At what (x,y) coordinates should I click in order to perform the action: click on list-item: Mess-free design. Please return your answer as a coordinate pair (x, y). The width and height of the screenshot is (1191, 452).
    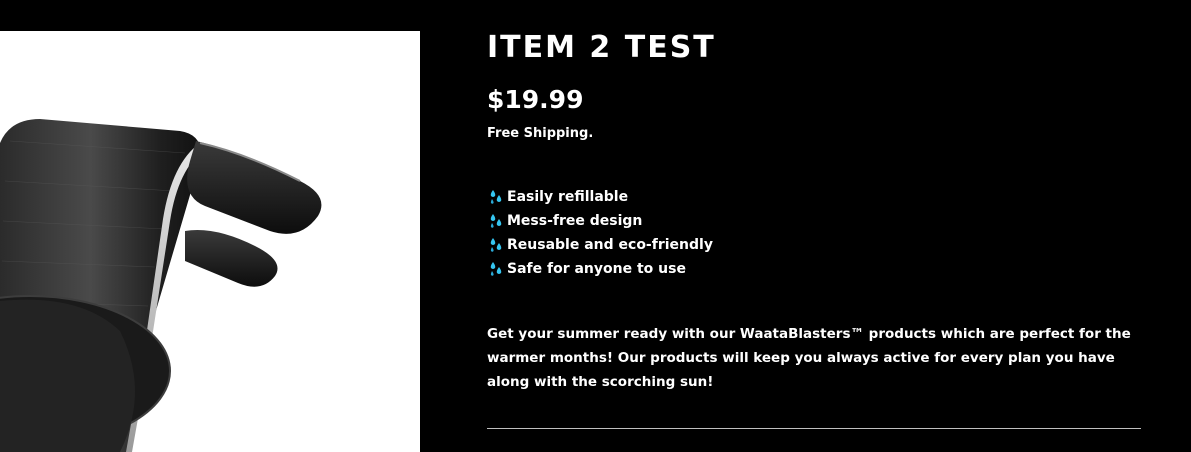
    Looking at the image, I should click on (600, 221).